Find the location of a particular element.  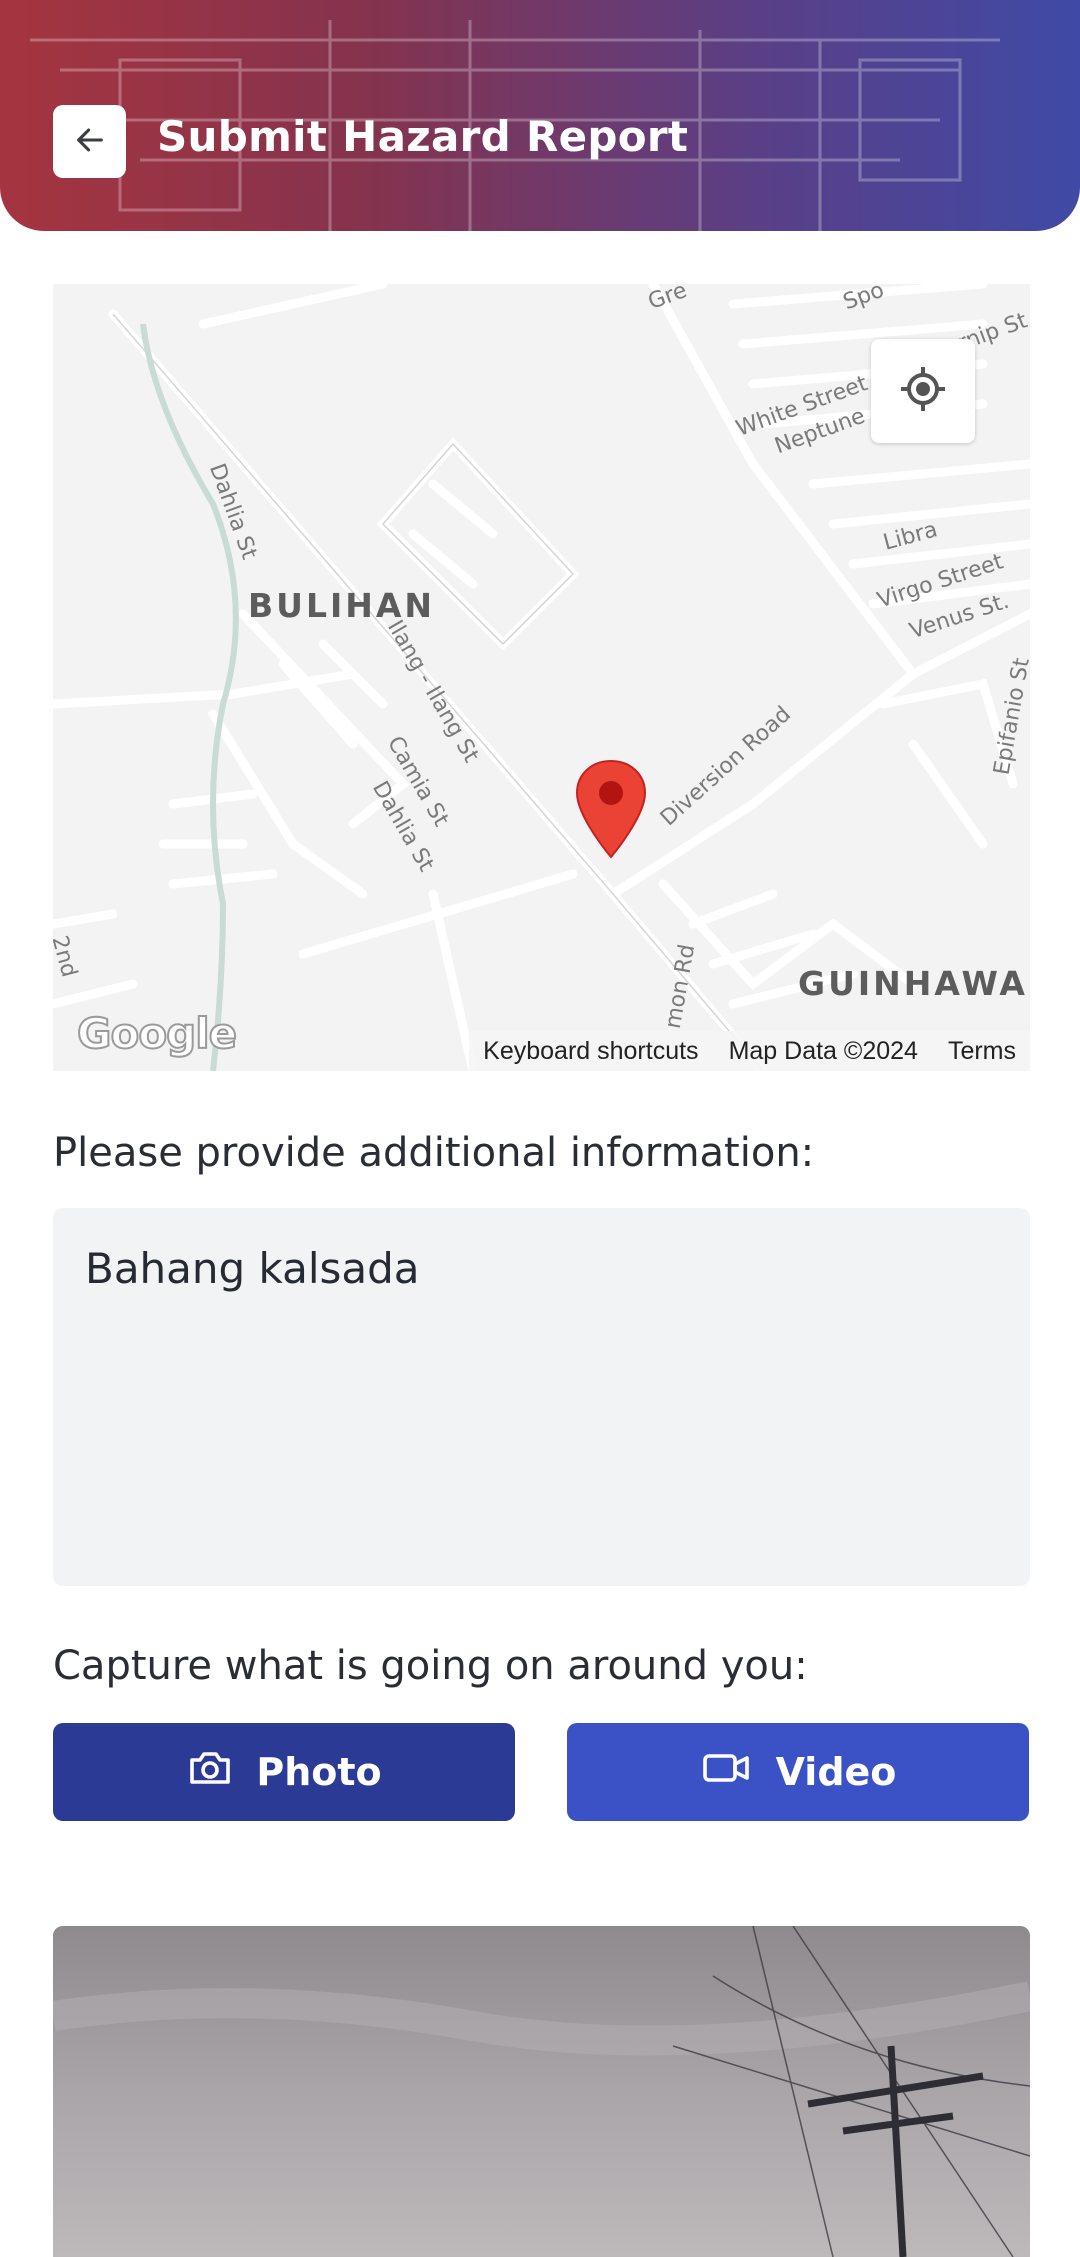

map-data-text: Map Data ©2024 is located at coordinates (823, 1050).